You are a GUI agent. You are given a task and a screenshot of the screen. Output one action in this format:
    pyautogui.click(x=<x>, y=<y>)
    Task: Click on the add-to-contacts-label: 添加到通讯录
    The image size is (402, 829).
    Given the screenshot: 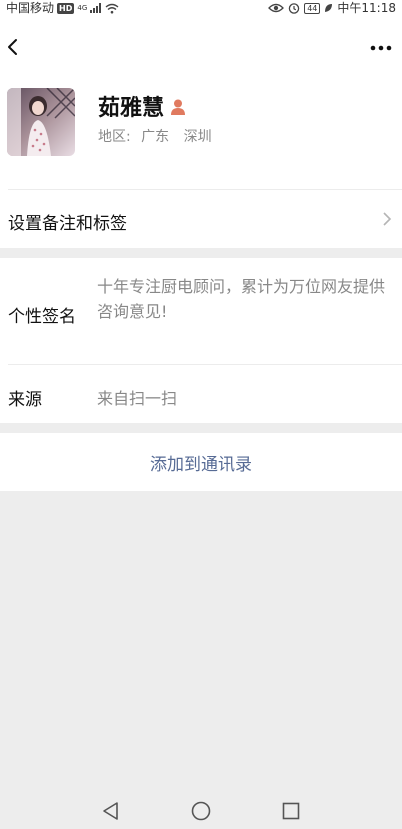 What is the action you would take?
    pyautogui.click(x=201, y=464)
    